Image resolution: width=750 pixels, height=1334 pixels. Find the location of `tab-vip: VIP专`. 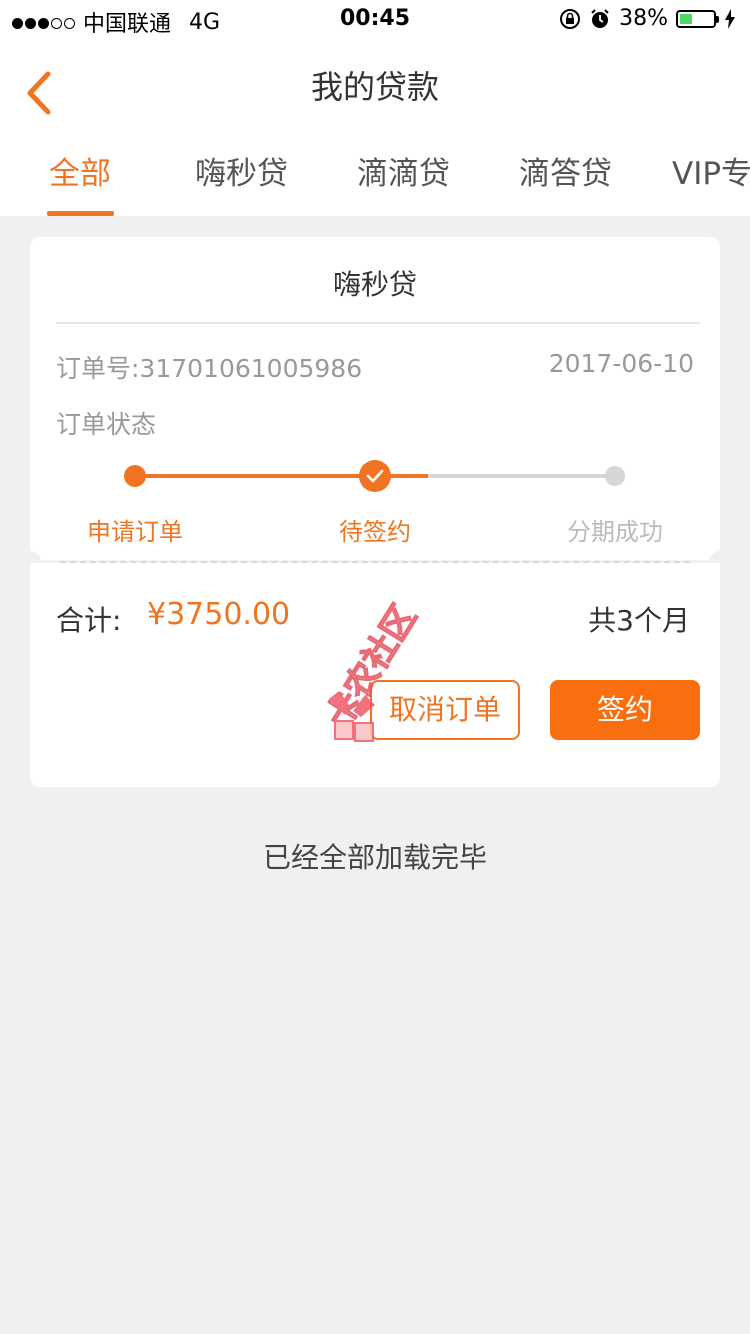

tab-vip: VIP专 is located at coordinates (711, 170).